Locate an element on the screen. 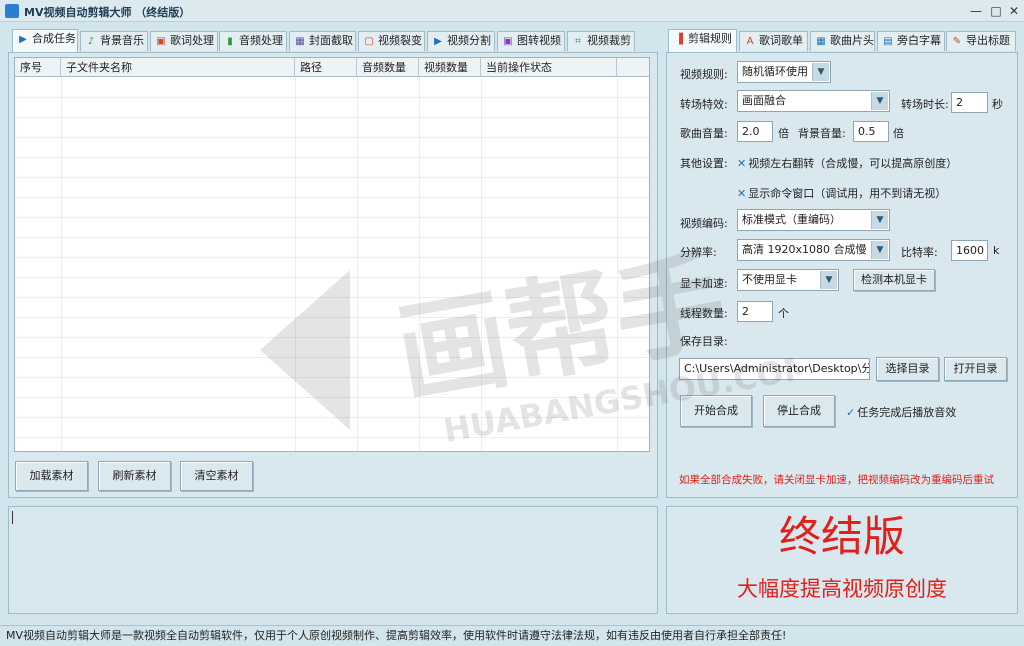 The image size is (1024, 646). tab-label: 合成任务 is located at coordinates (54, 38).